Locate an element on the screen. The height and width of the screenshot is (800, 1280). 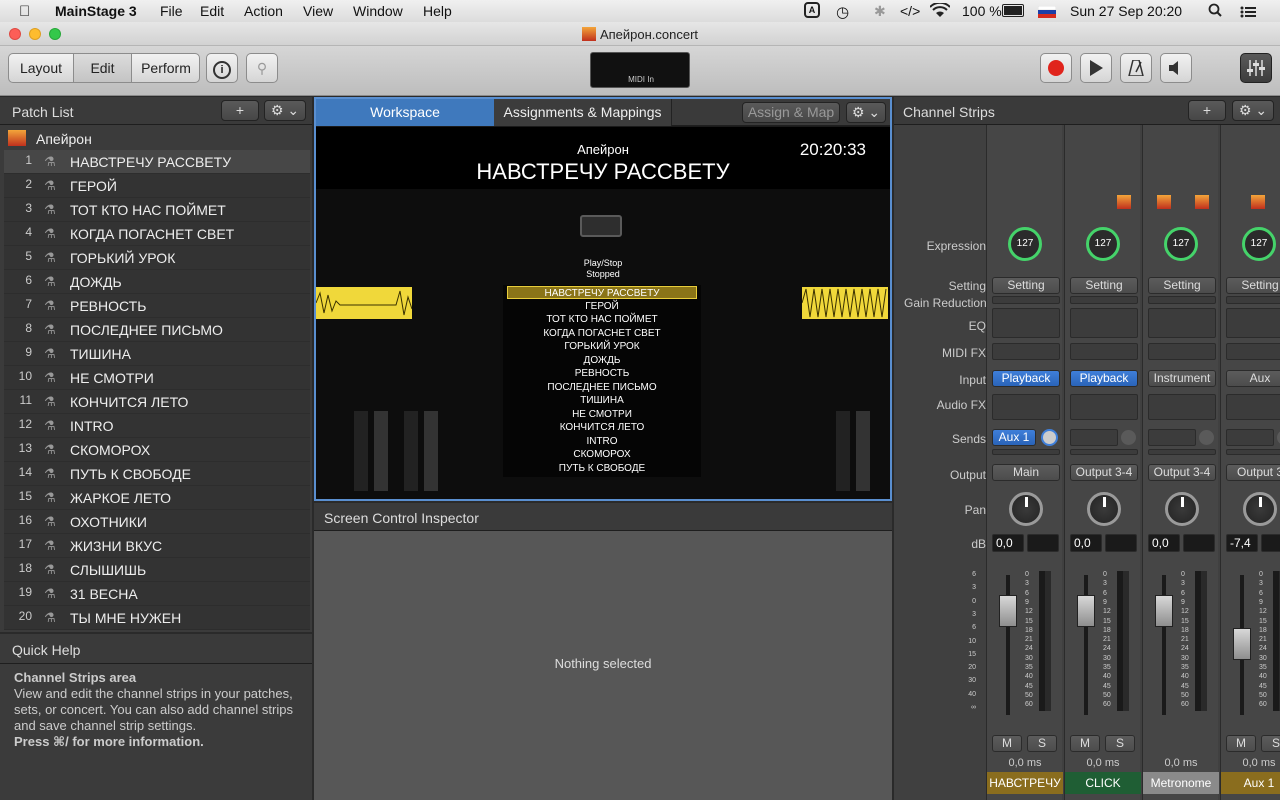
display-patch-item: INTRO is located at coordinates (602, 441).